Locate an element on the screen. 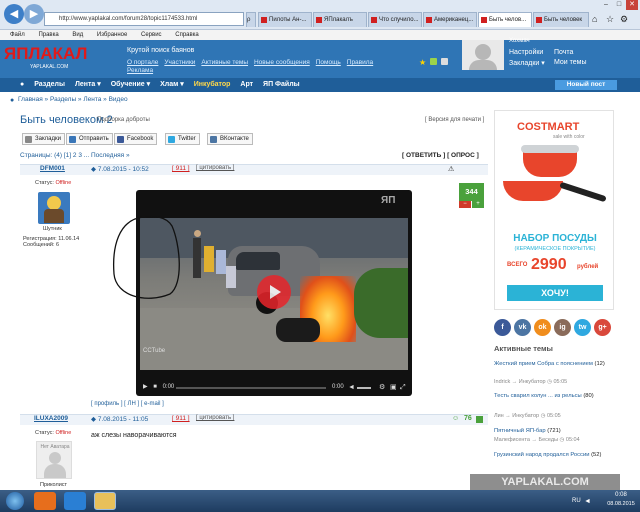 This screenshot has width=640, height=512. nav-feed: Лента ▾ is located at coordinates (88, 84).